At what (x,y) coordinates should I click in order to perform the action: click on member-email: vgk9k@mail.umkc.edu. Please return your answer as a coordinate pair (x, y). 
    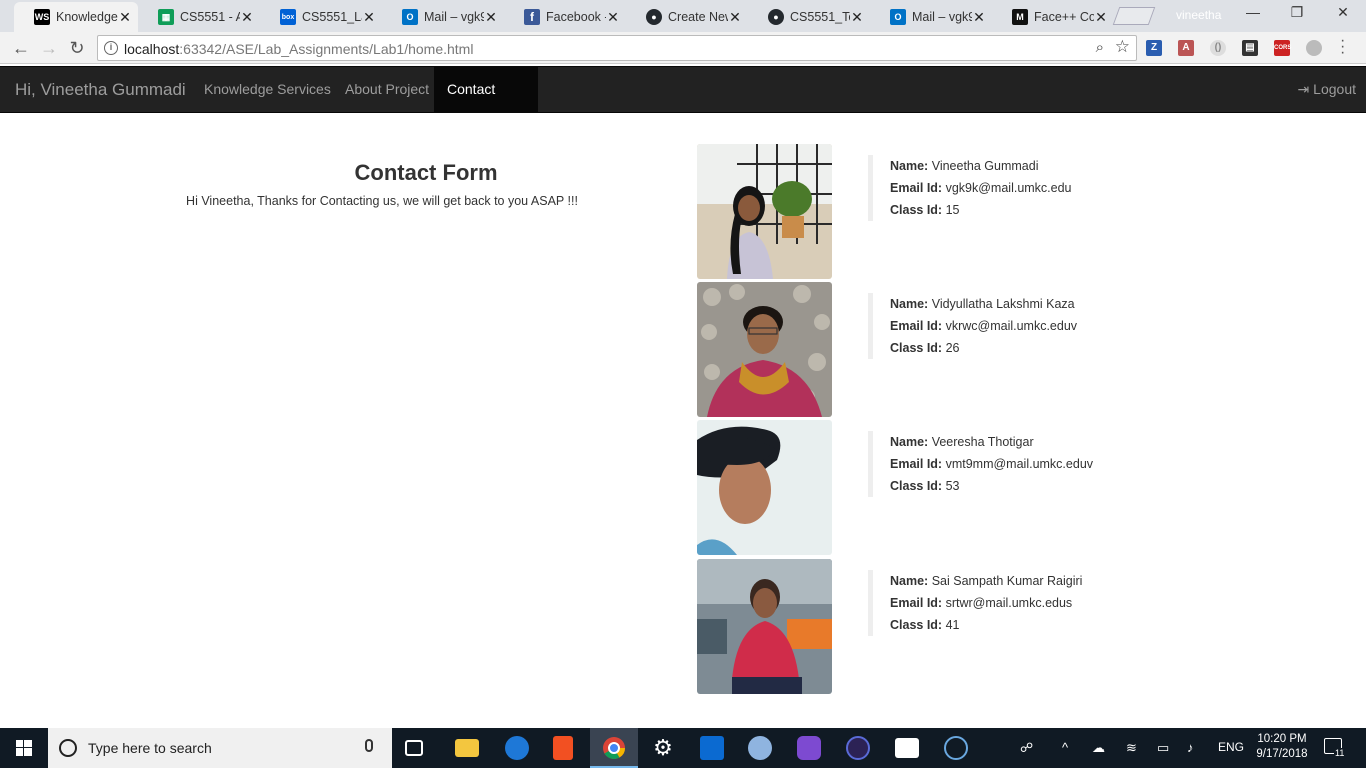
    Looking at the image, I should click on (1008, 188).